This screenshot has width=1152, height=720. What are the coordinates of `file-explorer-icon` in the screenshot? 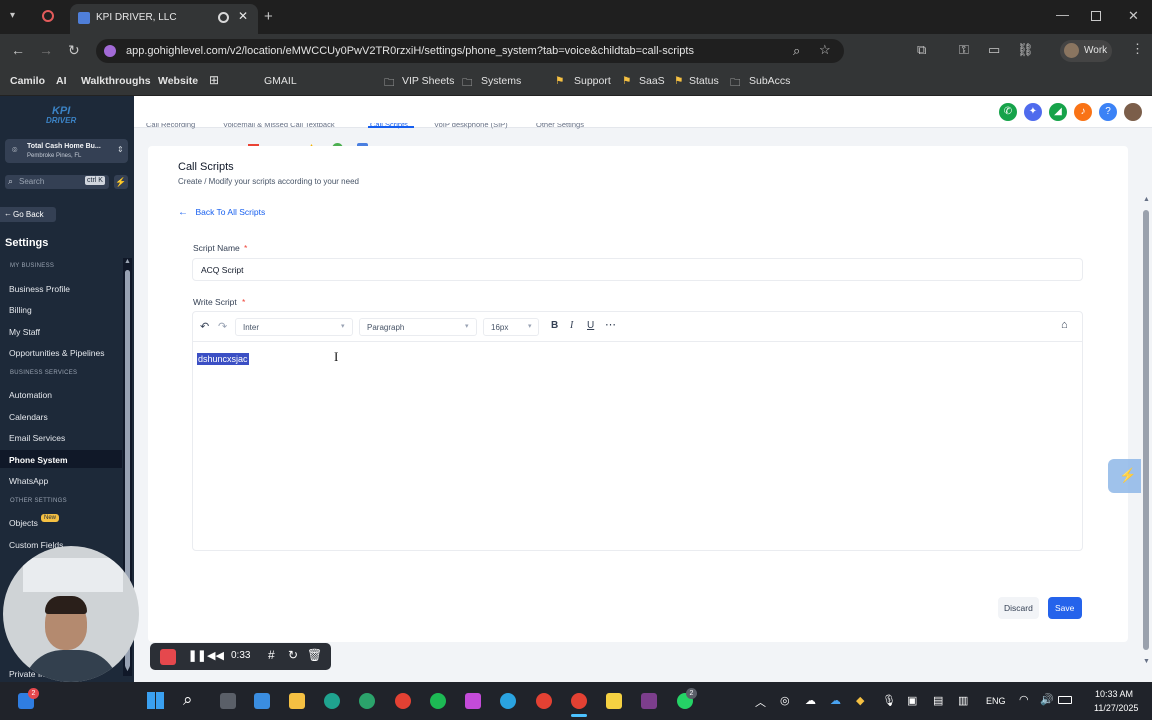 It's located at (297, 701).